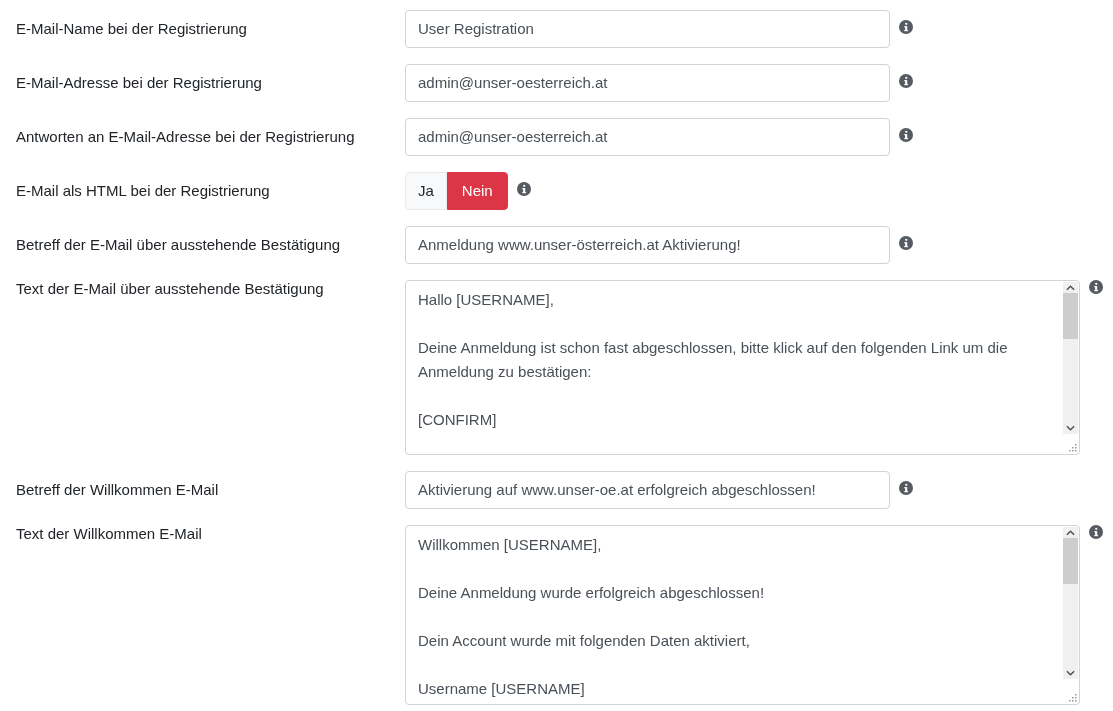 Image resolution: width=1113 pixels, height=711 pixels. I want to click on toggle-button: Nein, so click(477, 191).